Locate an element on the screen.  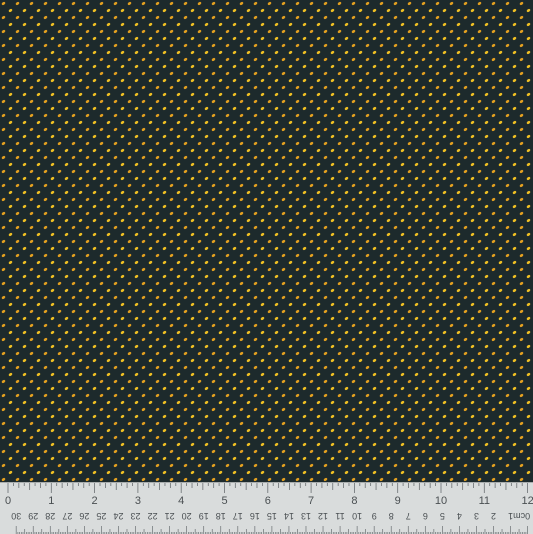
inch-label: 3 is located at coordinates (138, 501).